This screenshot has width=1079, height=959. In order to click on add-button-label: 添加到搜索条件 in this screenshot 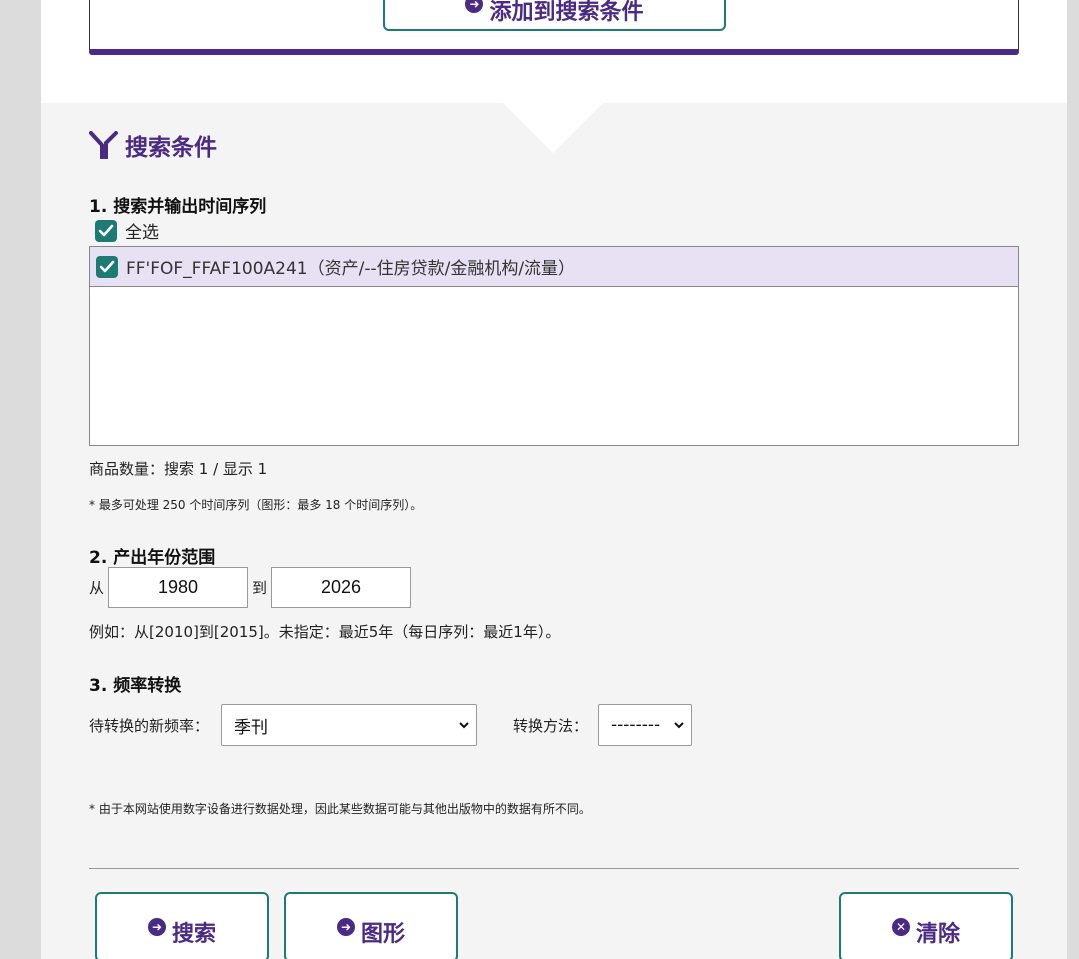, I will do `click(566, 12)`.